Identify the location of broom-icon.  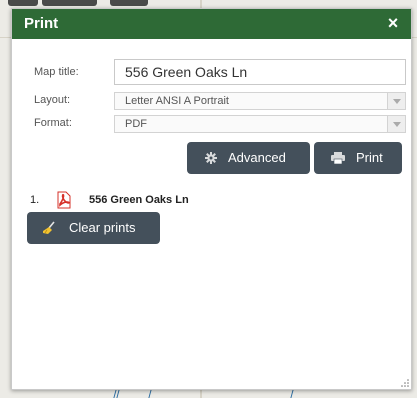
(49, 227).